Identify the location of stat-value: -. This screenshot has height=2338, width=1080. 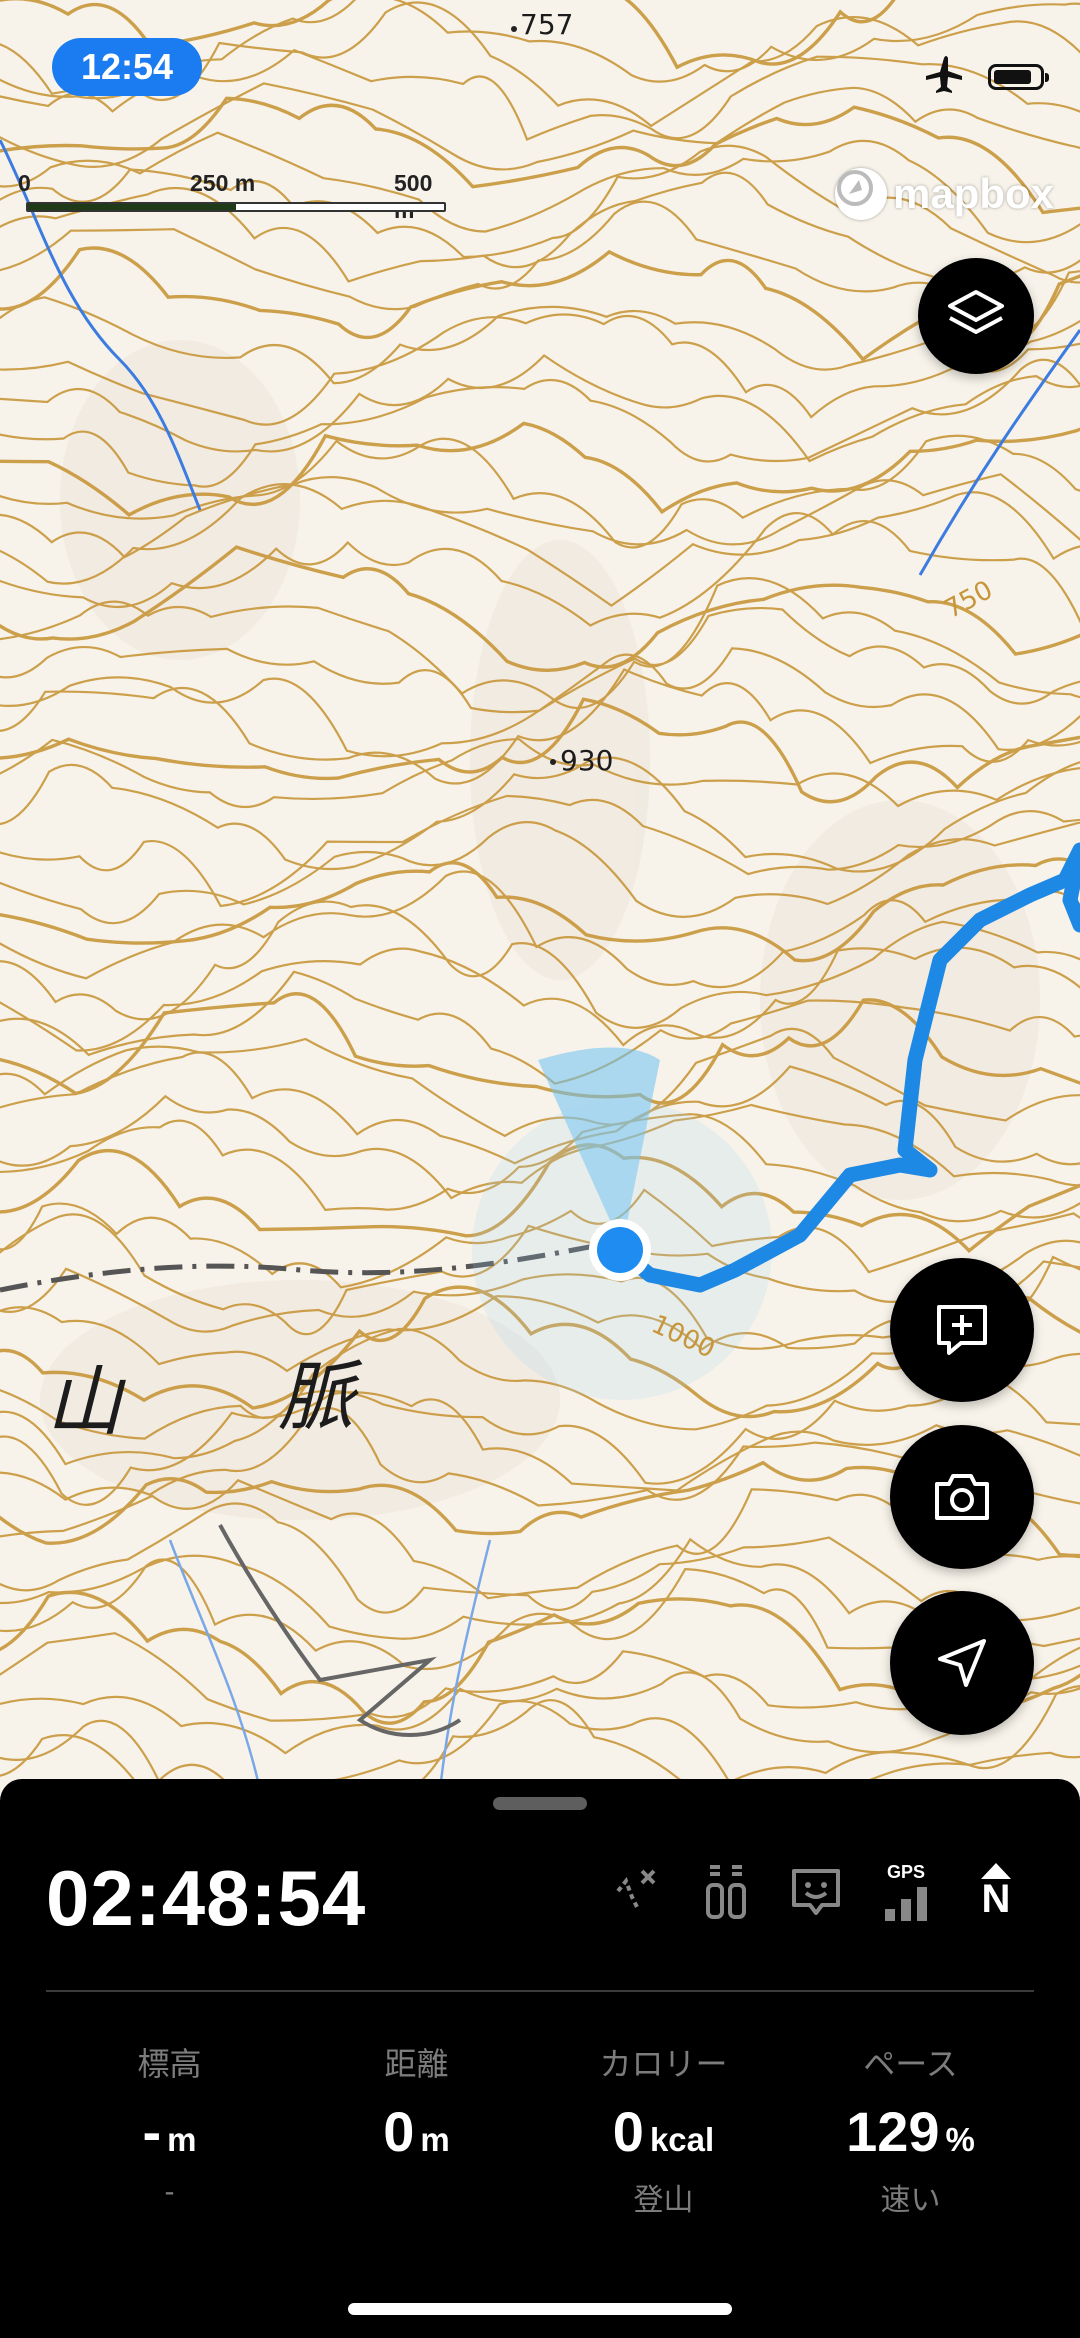
(152, 2131).